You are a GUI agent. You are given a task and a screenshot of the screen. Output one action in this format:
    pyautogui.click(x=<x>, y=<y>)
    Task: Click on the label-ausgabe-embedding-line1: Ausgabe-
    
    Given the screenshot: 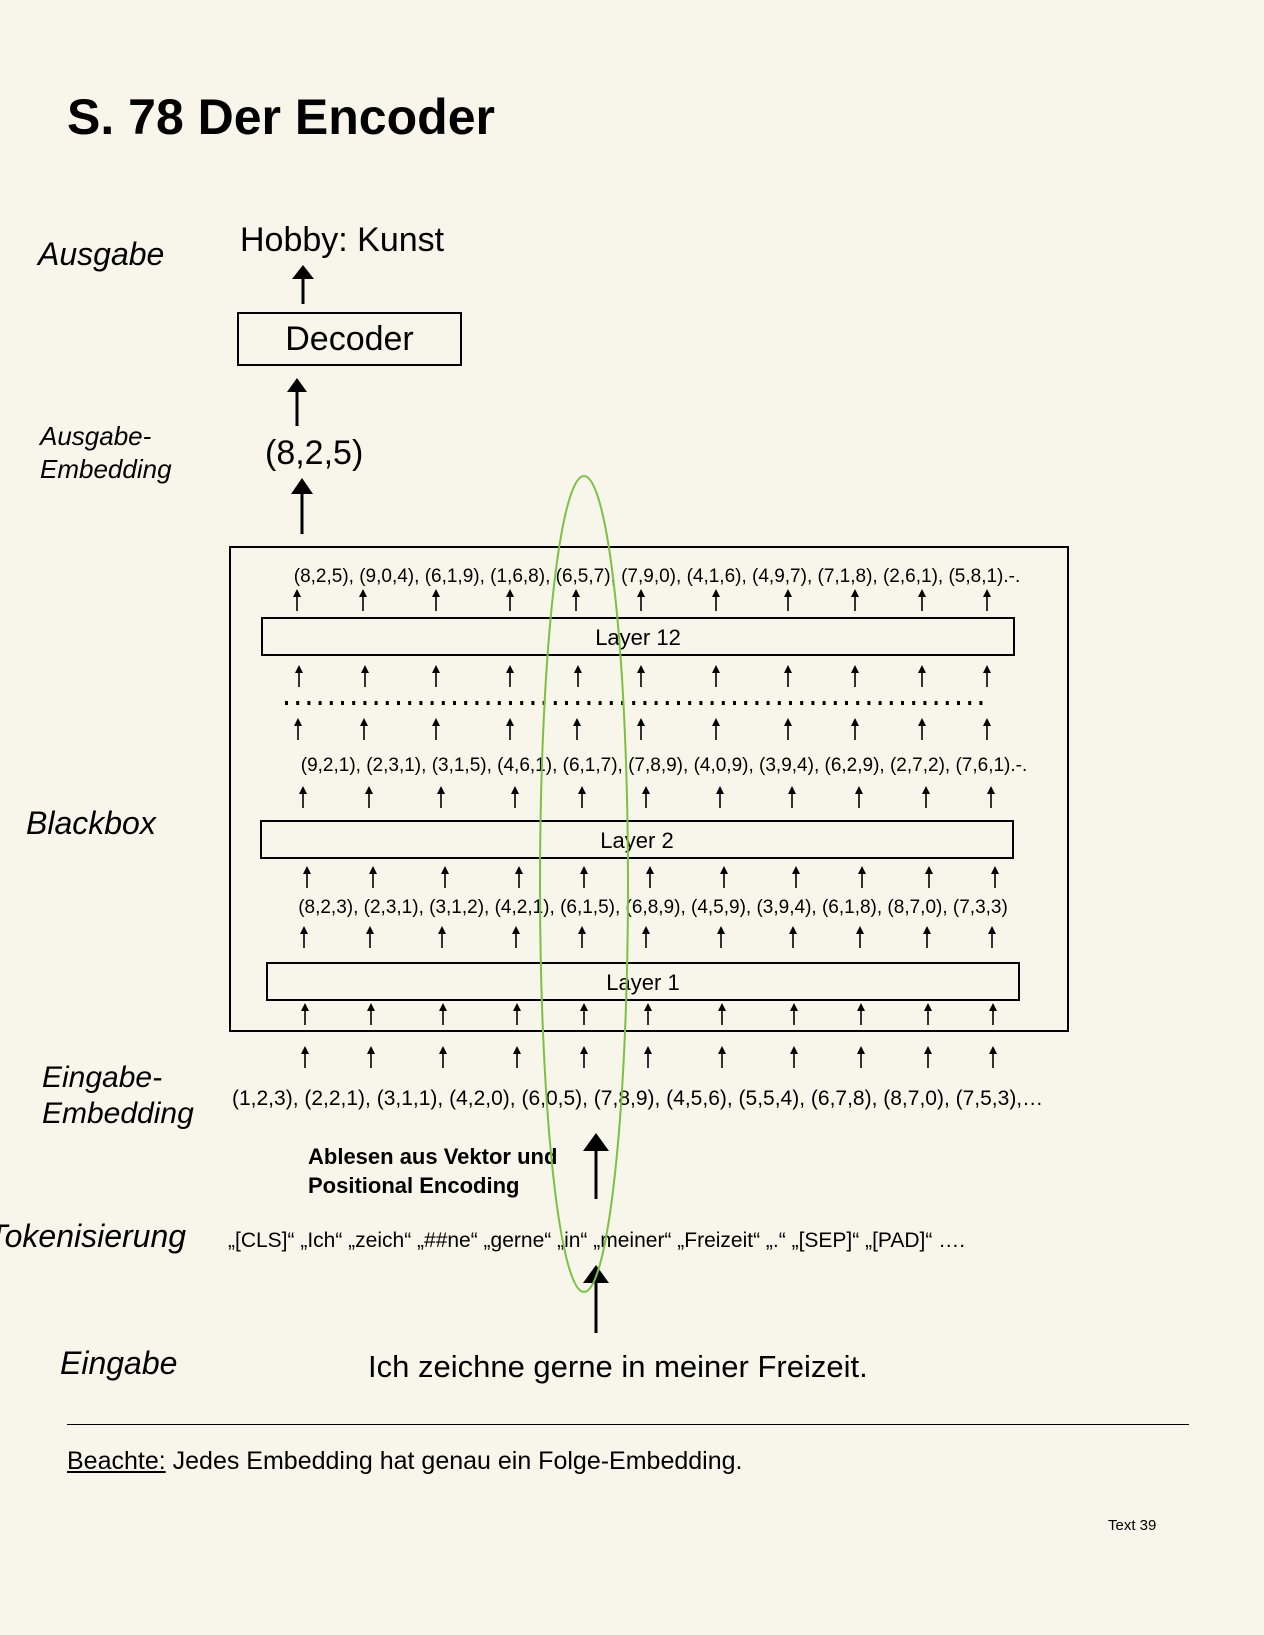 What is the action you would take?
    pyautogui.click(x=96, y=436)
    